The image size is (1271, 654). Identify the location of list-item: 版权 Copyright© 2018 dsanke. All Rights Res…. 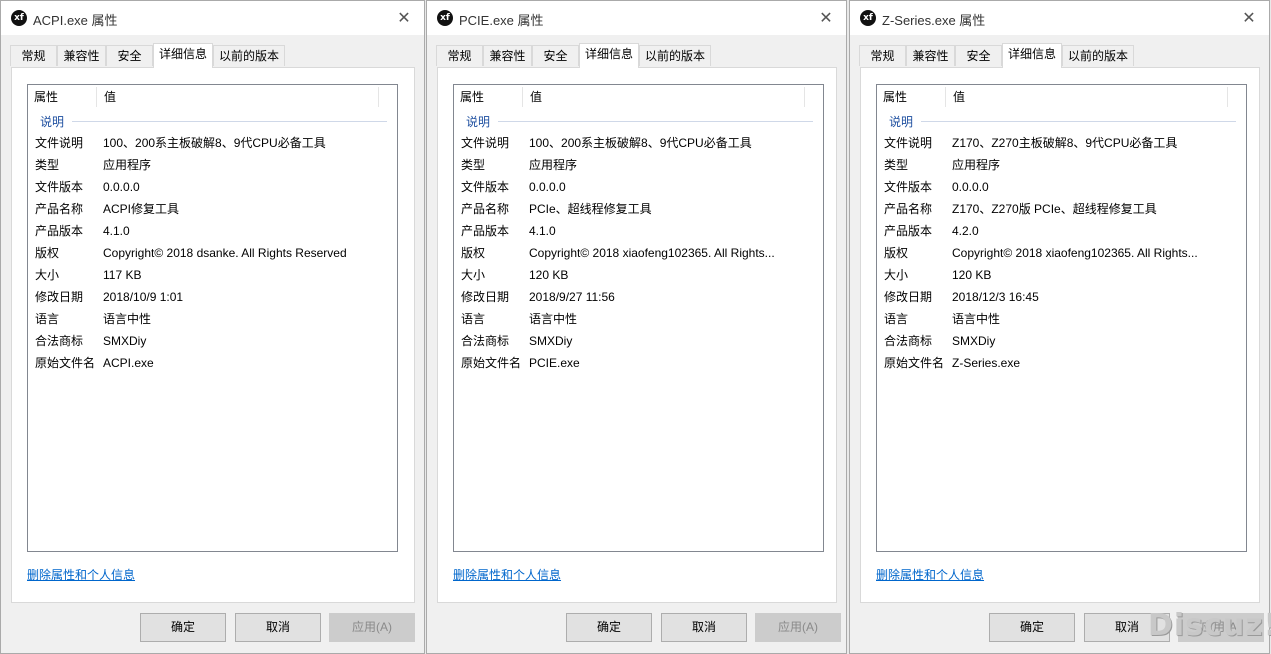
(212, 253).